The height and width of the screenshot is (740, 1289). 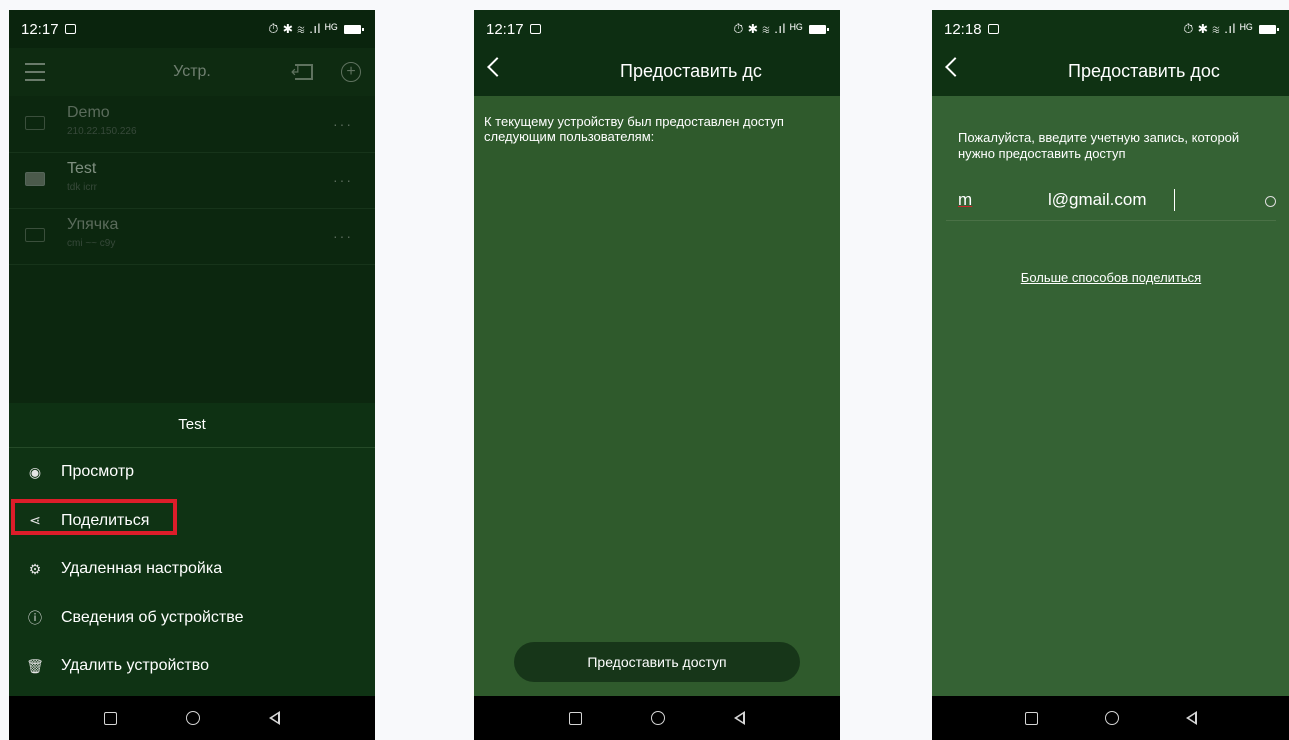 What do you see at coordinates (301, 70) in the screenshot?
I see `import-icon` at bounding box center [301, 70].